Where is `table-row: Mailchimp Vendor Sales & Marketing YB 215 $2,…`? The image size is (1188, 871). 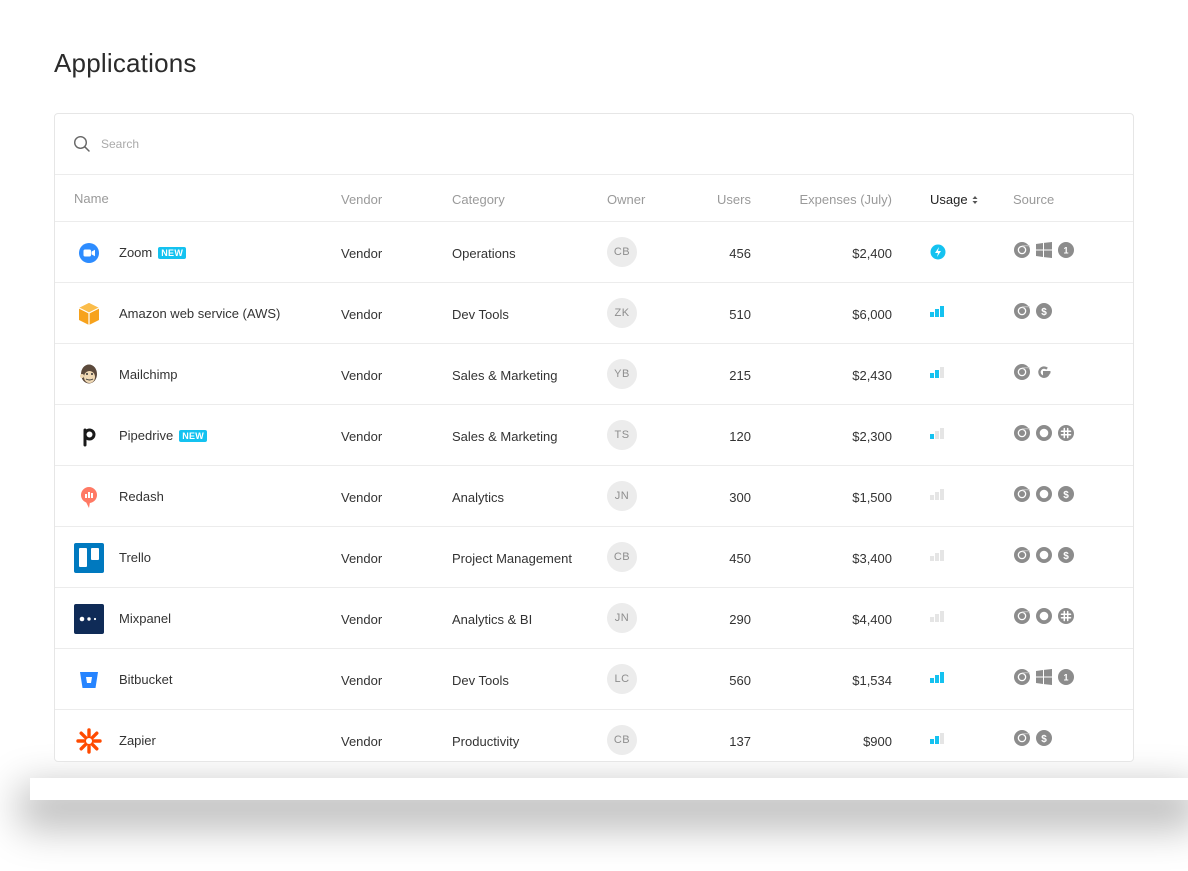
table-row: Mailchimp Vendor Sales & Marketing YB 215 $2,… is located at coordinates (594, 374).